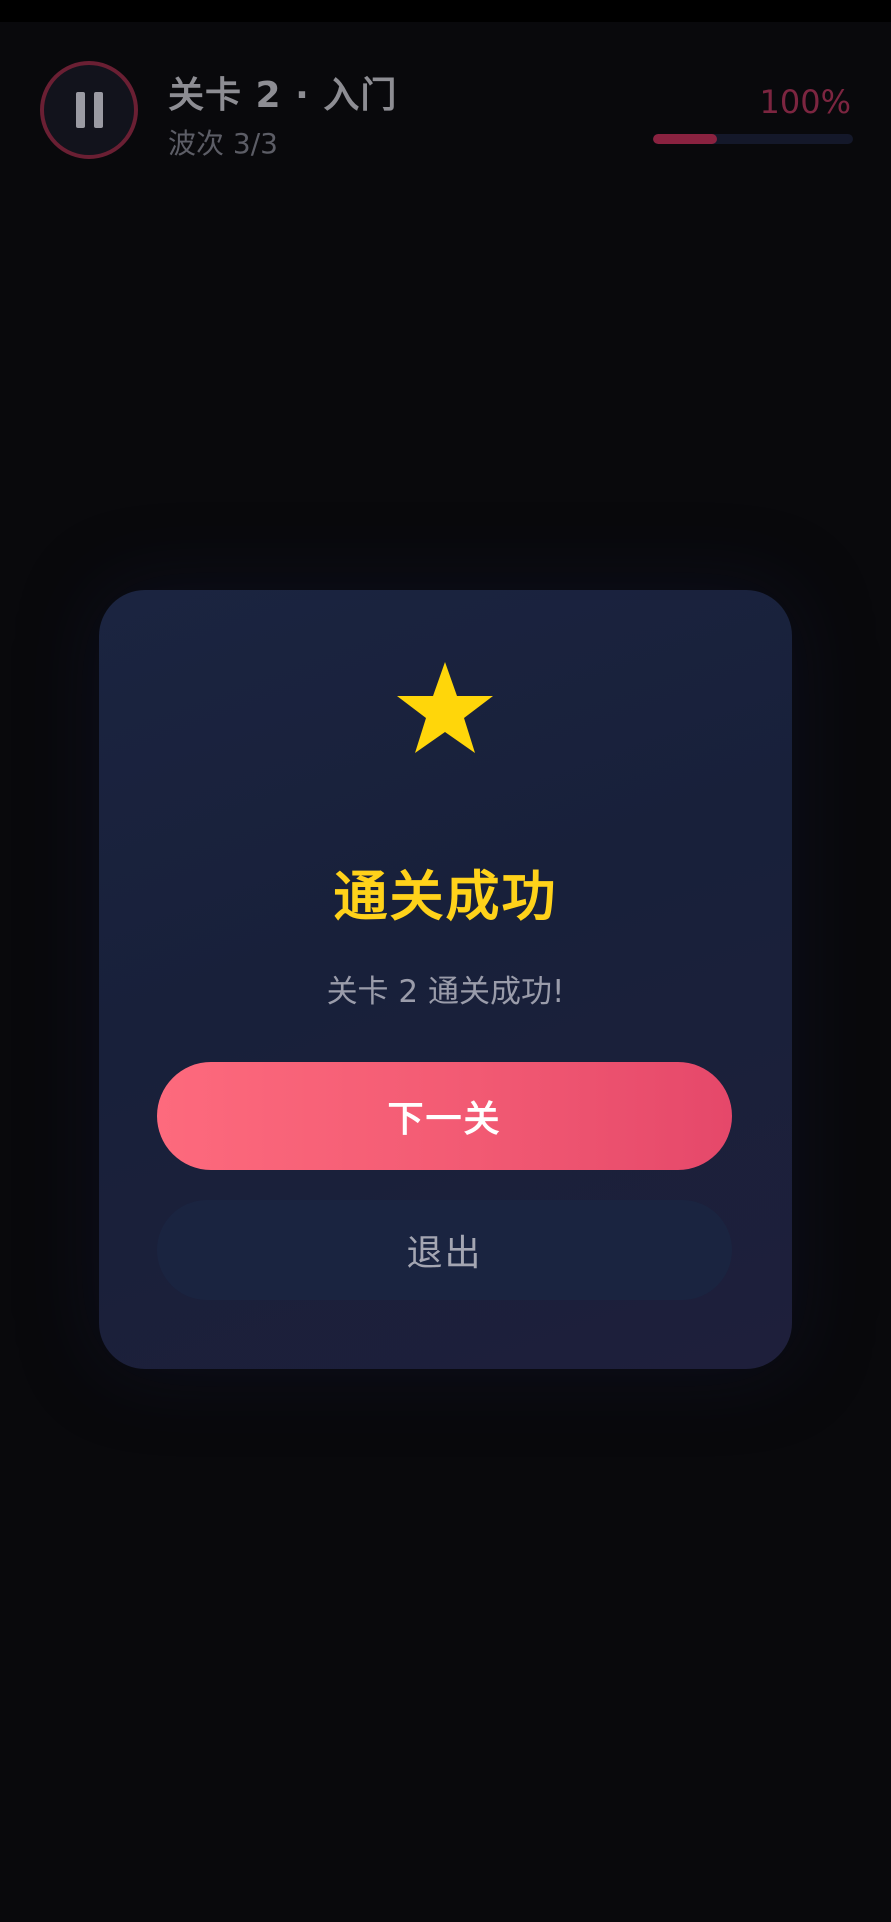 The height and width of the screenshot is (1922, 891). Describe the element at coordinates (444, 1250) in the screenshot. I see `exit-button: 退出` at that location.